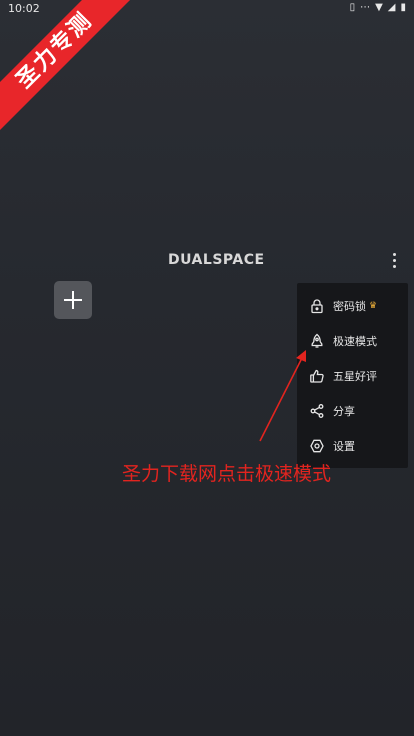  I want to click on menu-item-settings: 设置, so click(352, 446).